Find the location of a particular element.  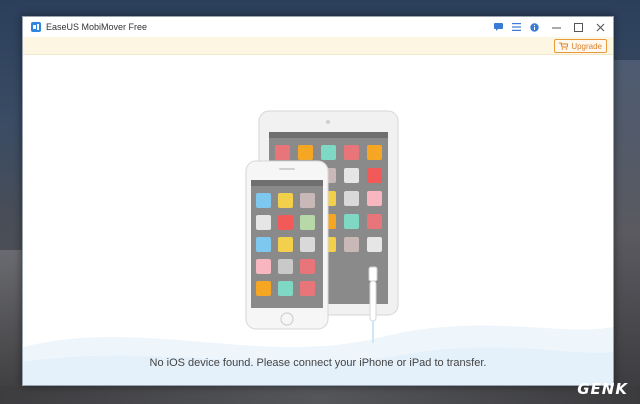

upgrade-button: Upgrade is located at coordinates (580, 46).